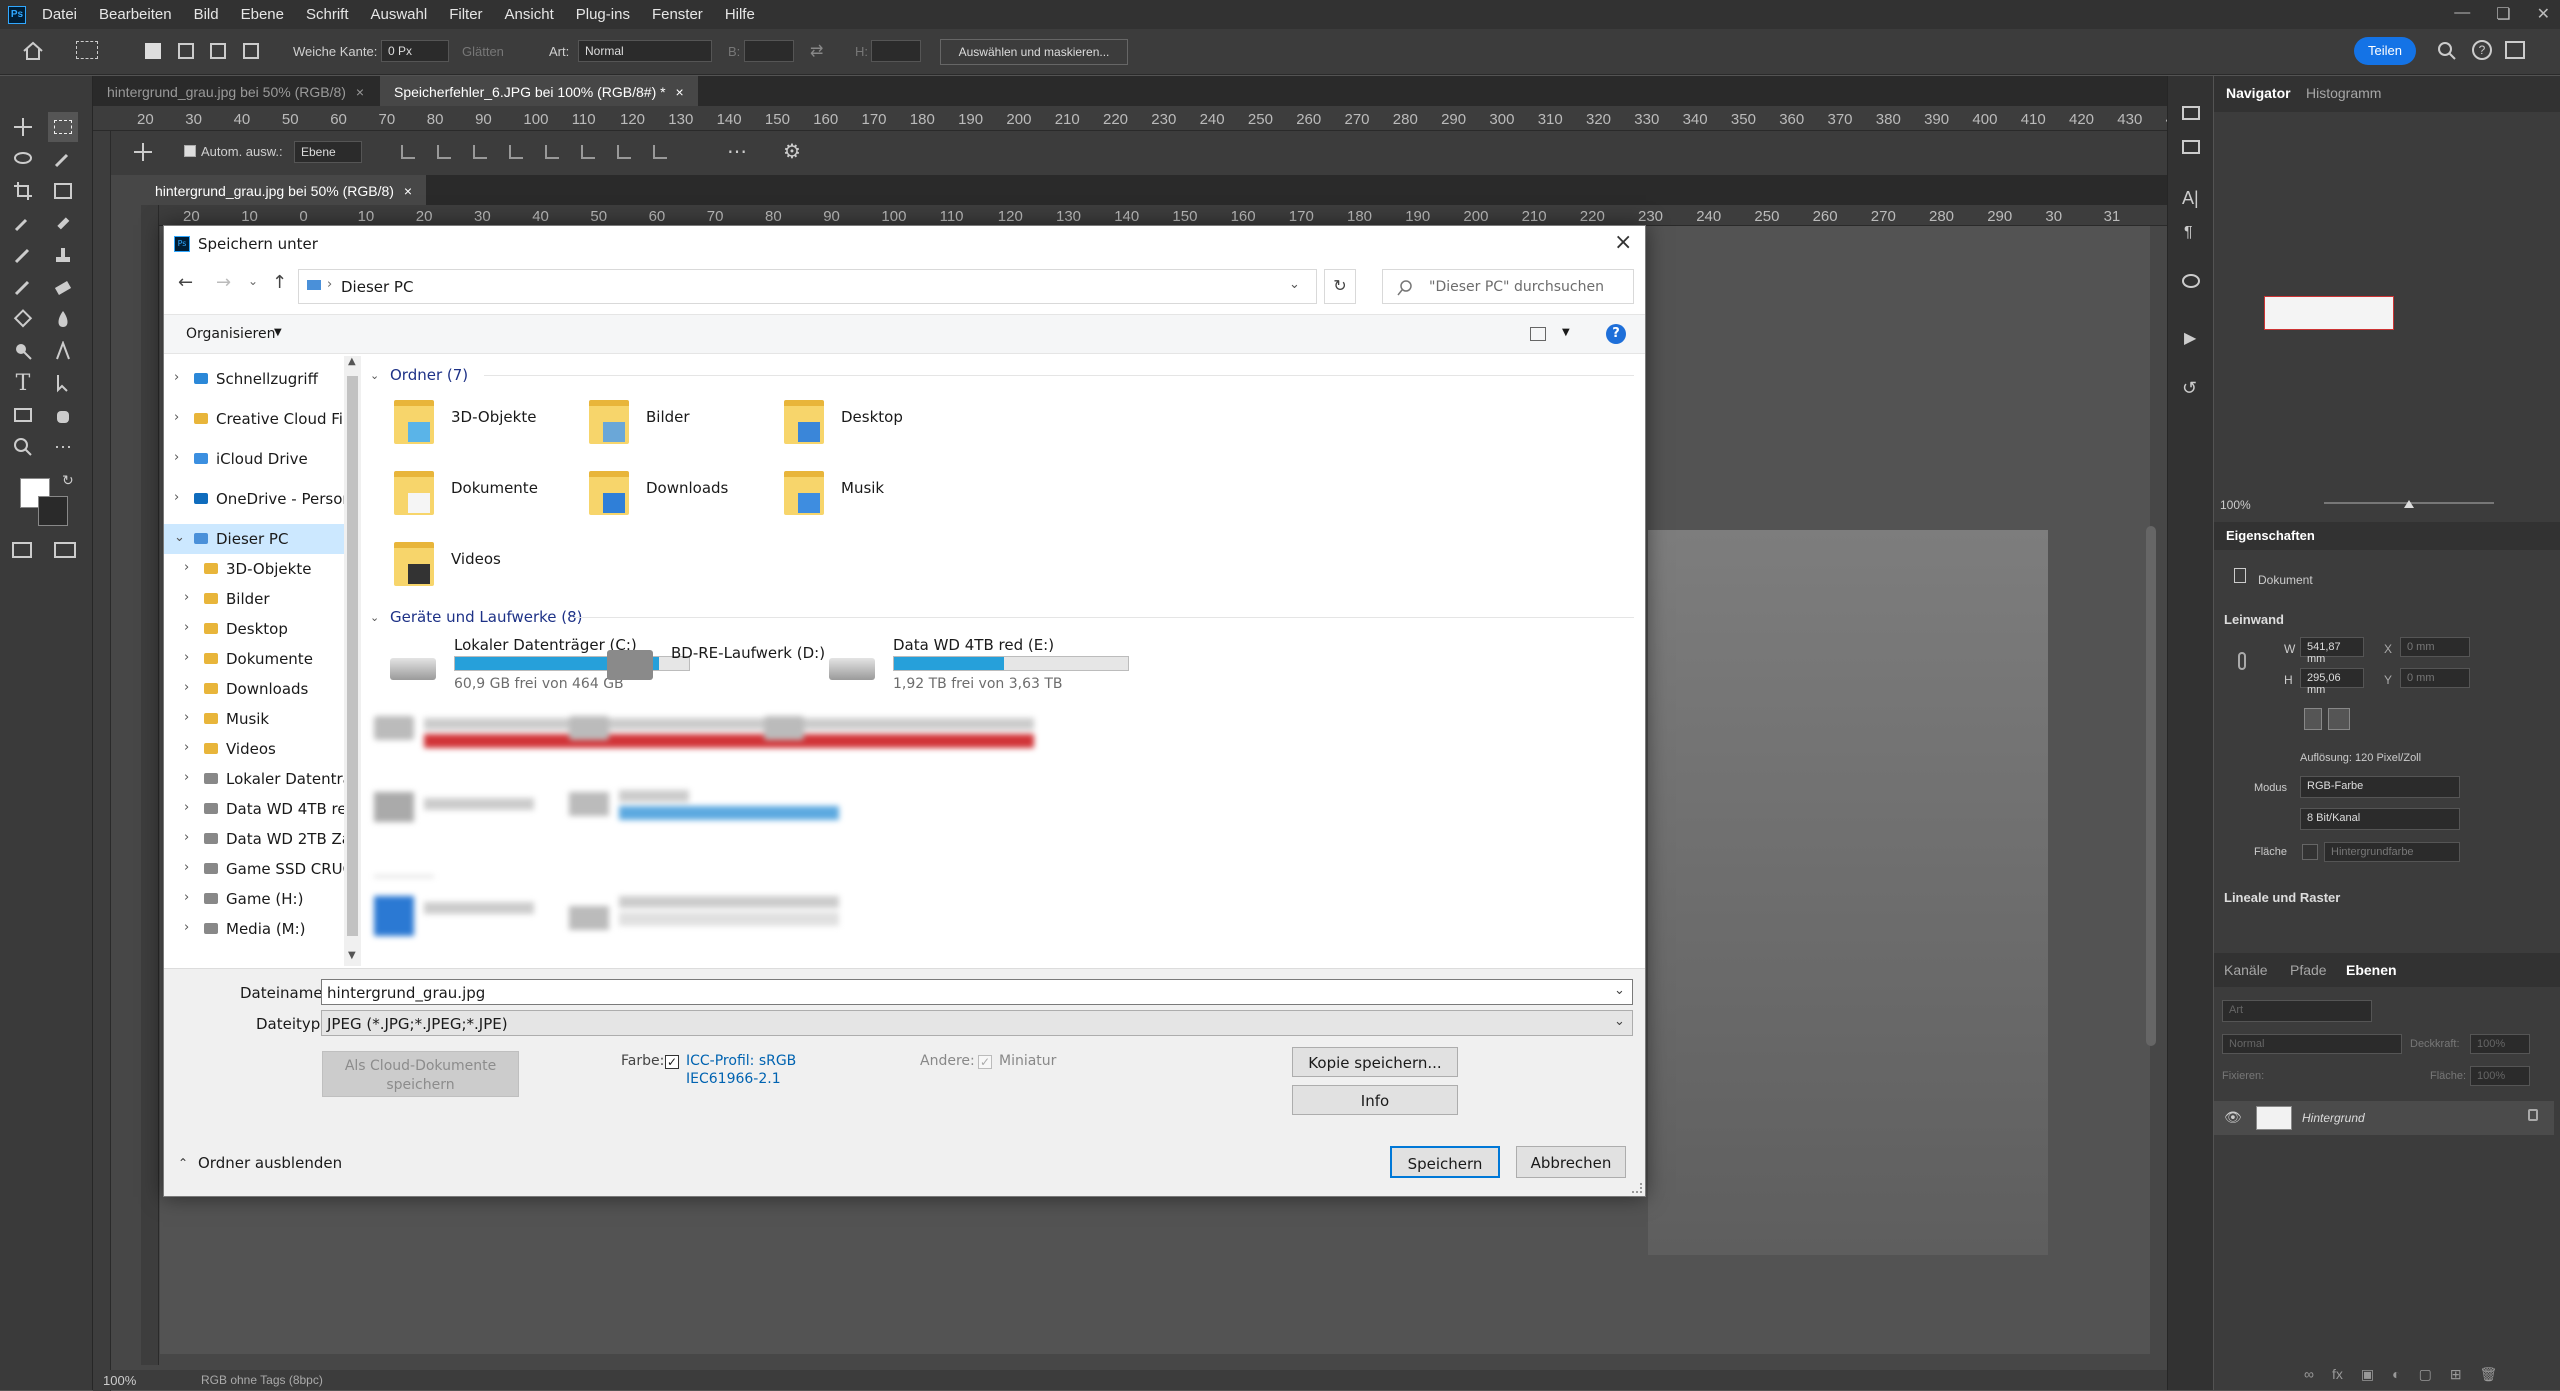  What do you see at coordinates (119, 1380) in the screenshot?
I see `status-zoom: 100%` at bounding box center [119, 1380].